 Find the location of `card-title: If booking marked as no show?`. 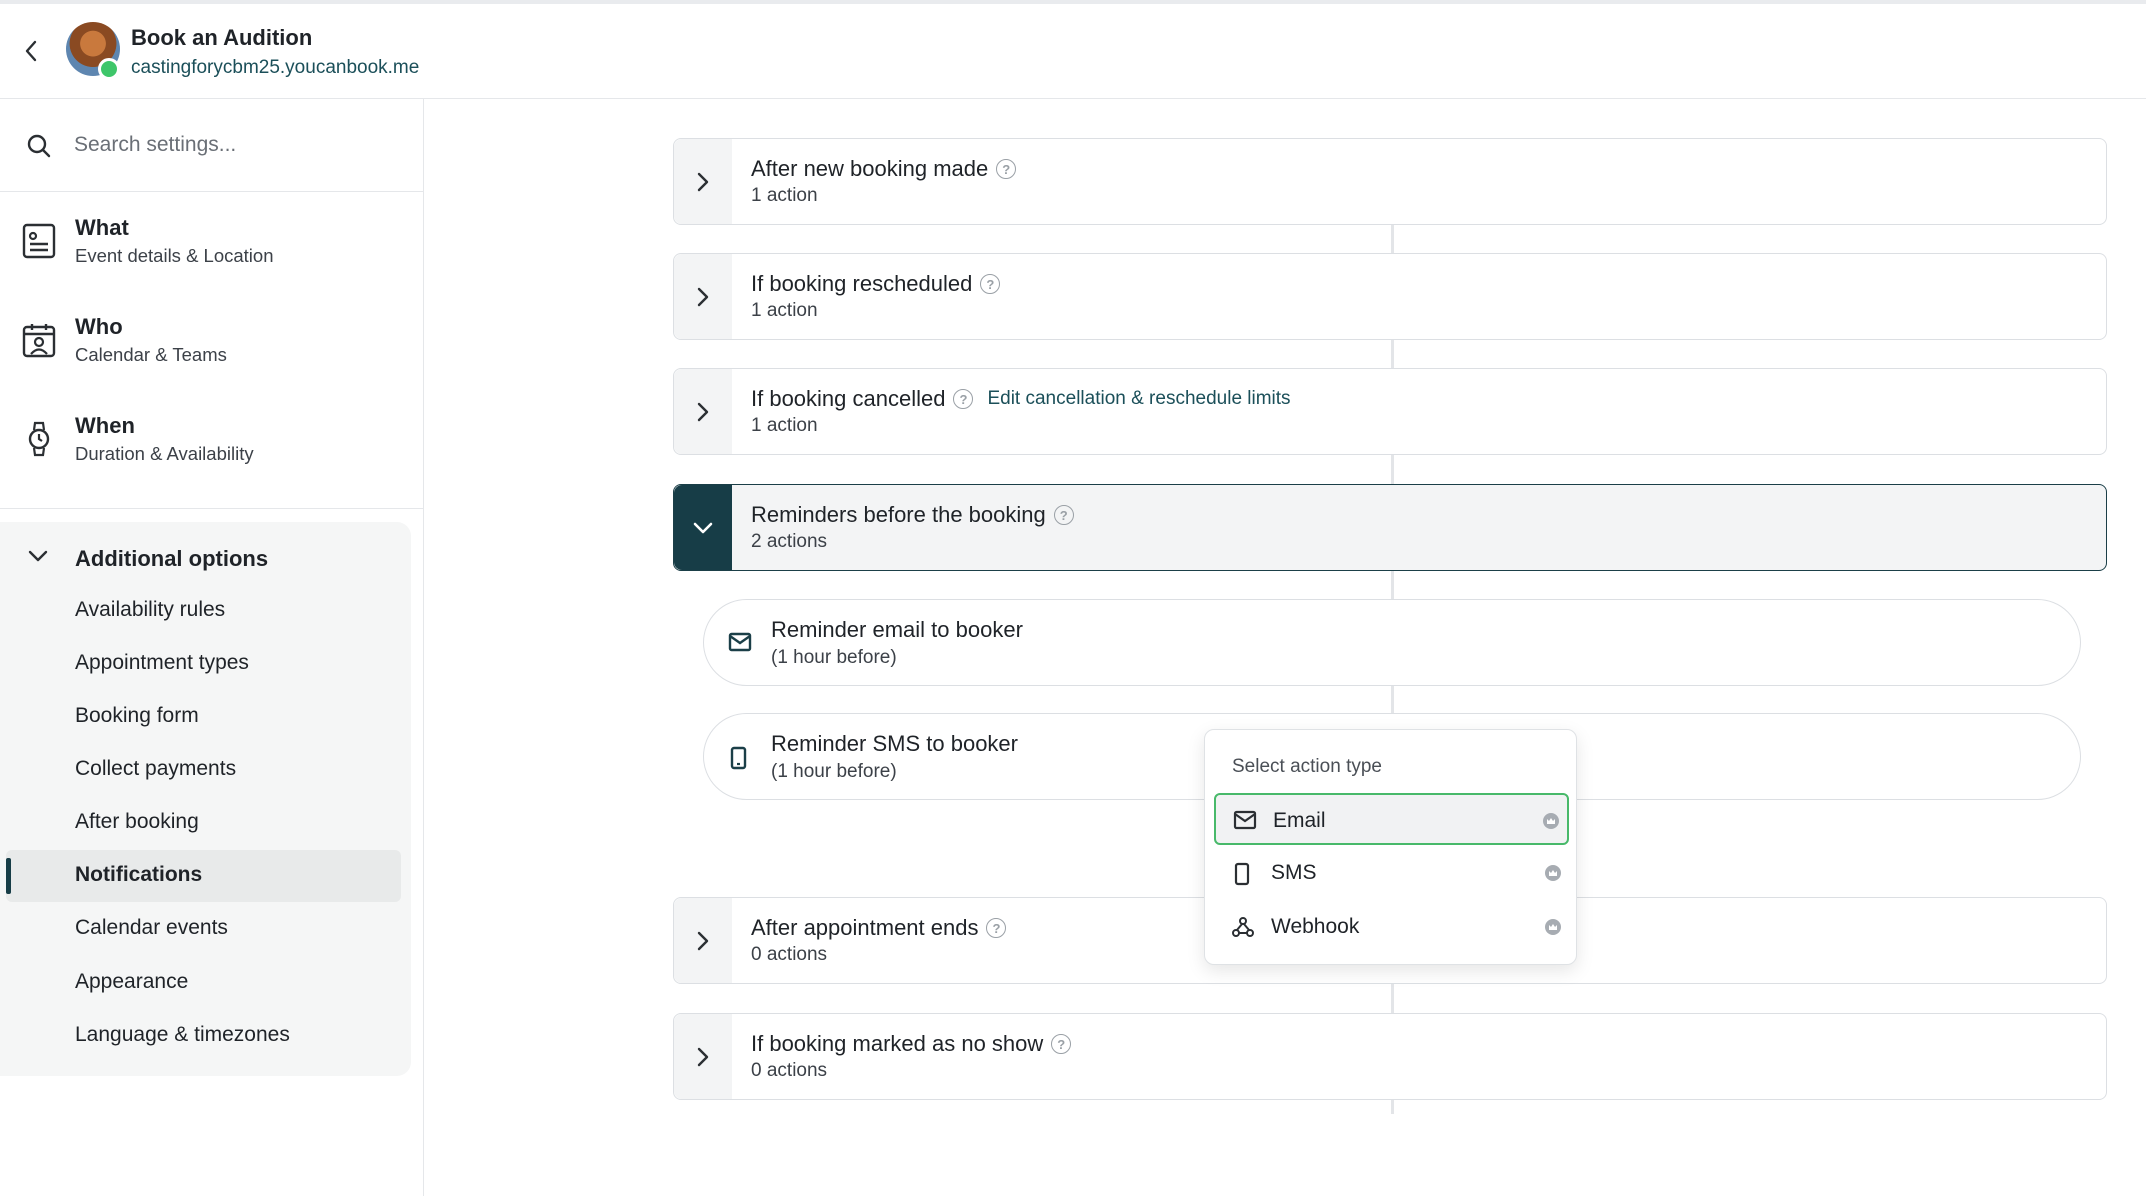

card-title: If booking marked as no show? is located at coordinates (911, 1044).